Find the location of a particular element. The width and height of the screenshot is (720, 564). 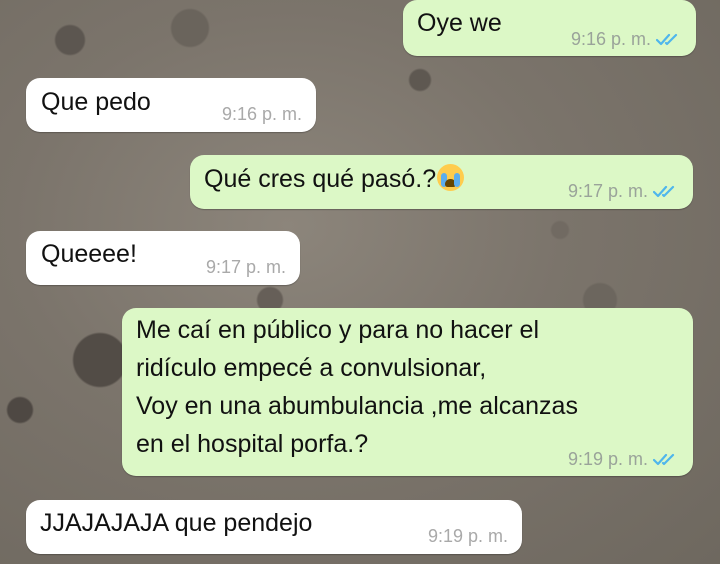

message-text: Que pedo is located at coordinates (96, 102).